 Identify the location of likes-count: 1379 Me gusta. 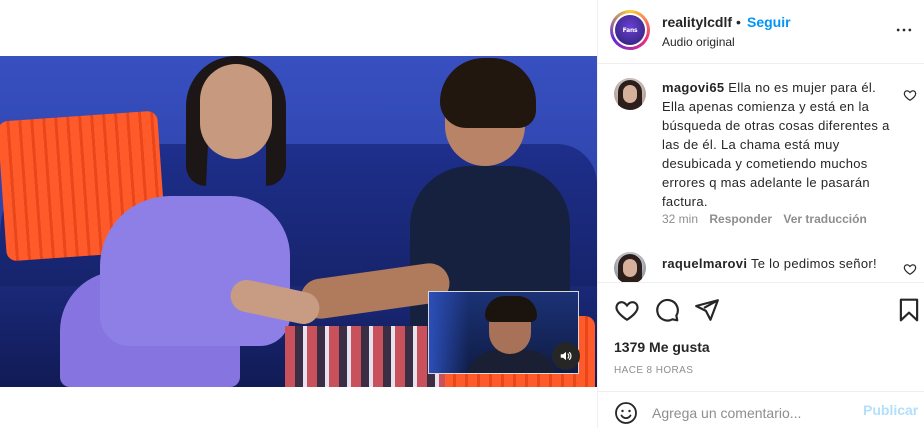
(662, 347).